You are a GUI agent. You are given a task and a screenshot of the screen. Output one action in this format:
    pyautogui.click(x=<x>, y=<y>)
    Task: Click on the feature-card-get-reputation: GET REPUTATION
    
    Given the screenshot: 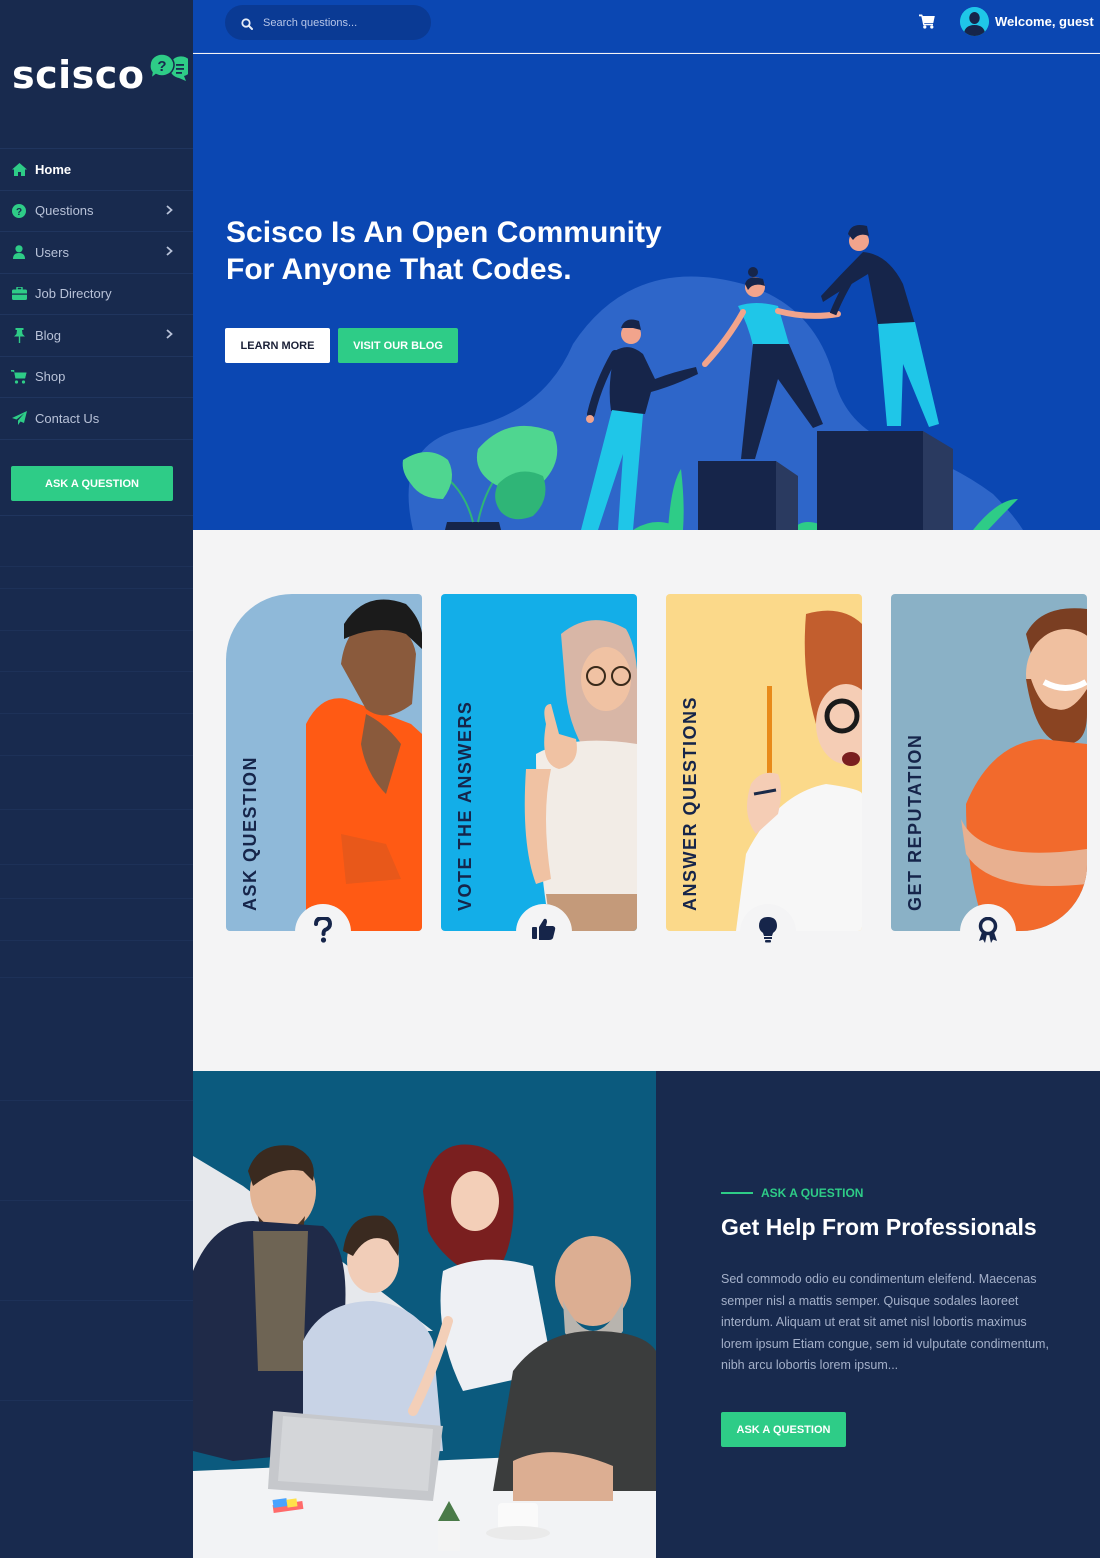 What is the action you would take?
    pyautogui.click(x=989, y=762)
    